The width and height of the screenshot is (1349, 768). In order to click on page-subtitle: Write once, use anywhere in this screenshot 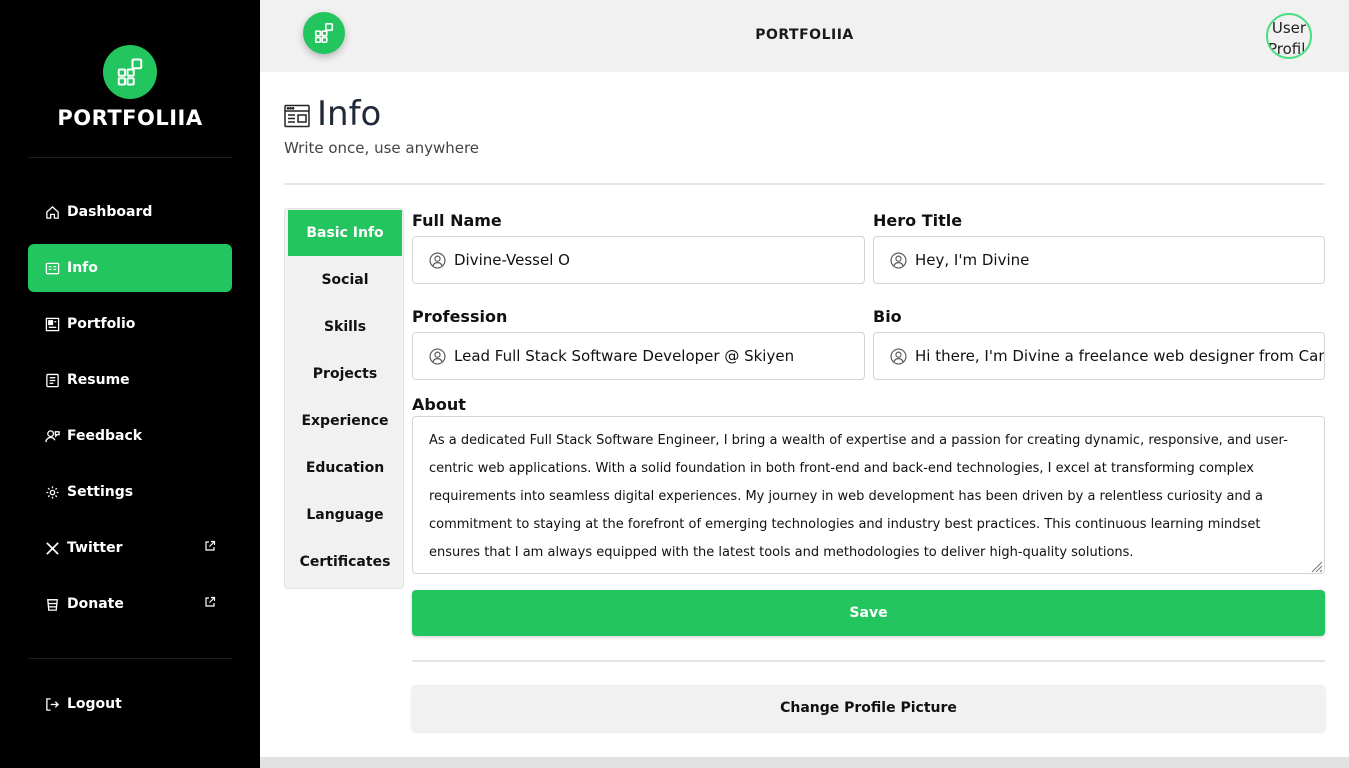, I will do `click(382, 148)`.